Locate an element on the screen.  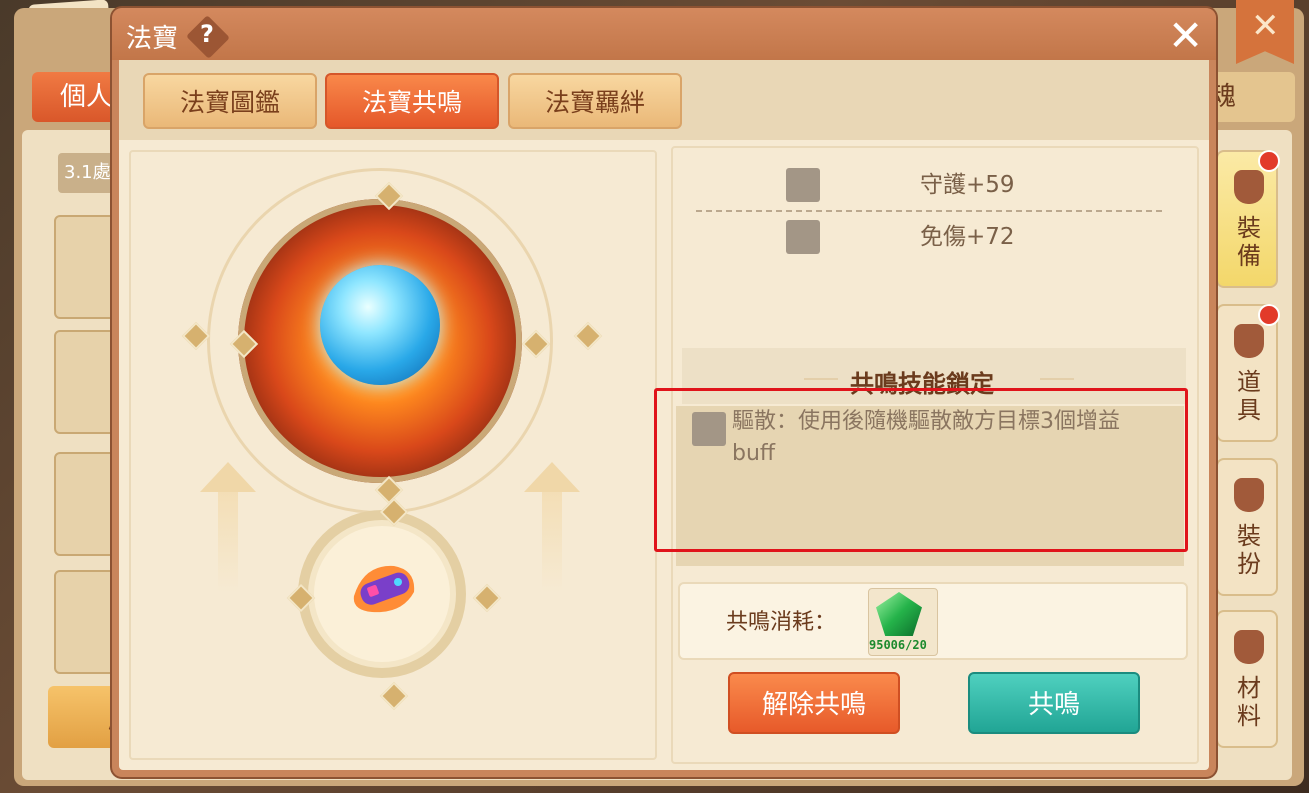
tab-artifact-catalog: 法寶圖鑑 is located at coordinates (230, 101).